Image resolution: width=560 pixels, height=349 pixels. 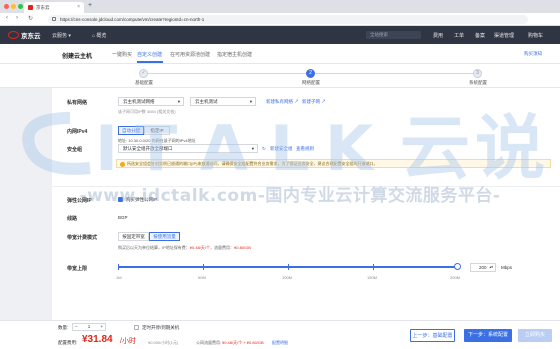 I want to click on step-2-active: 2, so click(x=310, y=73).